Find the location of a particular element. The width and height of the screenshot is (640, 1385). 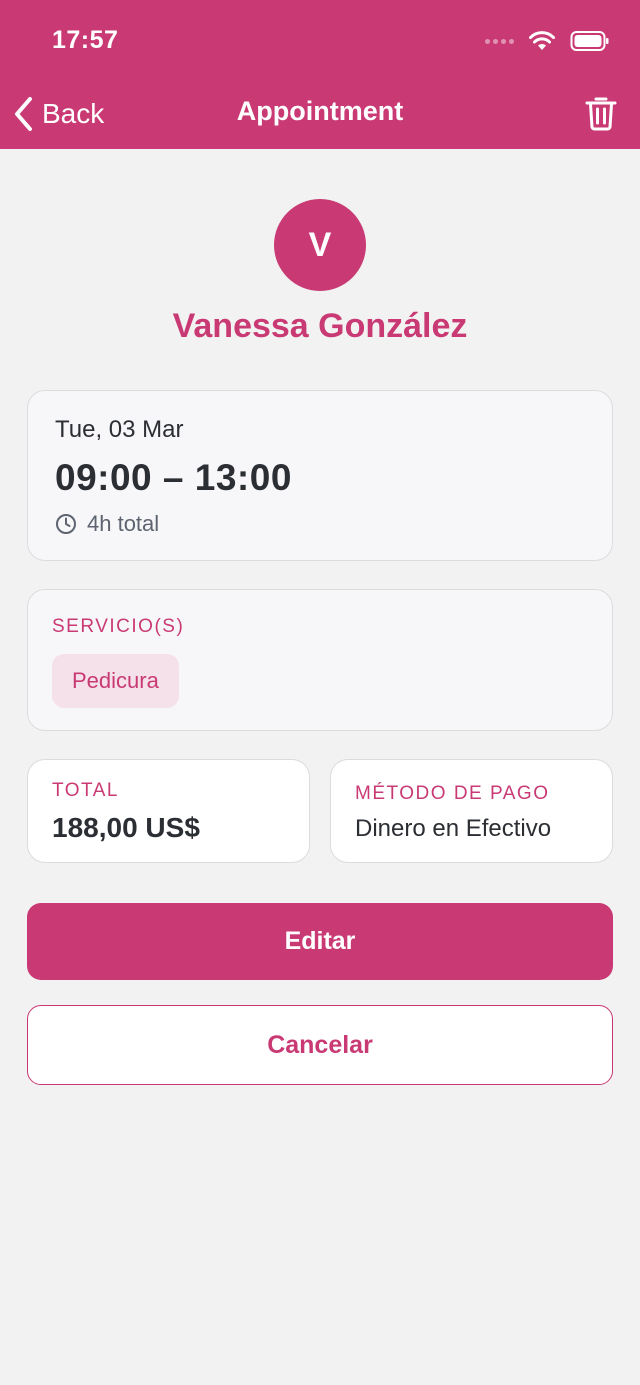

battery-icon is located at coordinates (589, 41).